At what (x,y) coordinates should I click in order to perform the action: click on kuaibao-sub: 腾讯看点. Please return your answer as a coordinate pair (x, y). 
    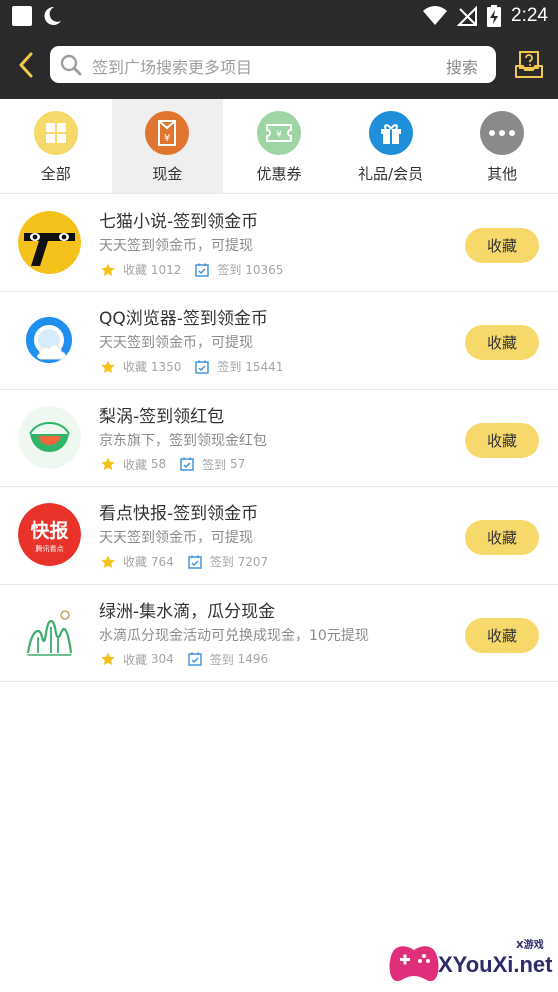
    Looking at the image, I should click on (50, 548).